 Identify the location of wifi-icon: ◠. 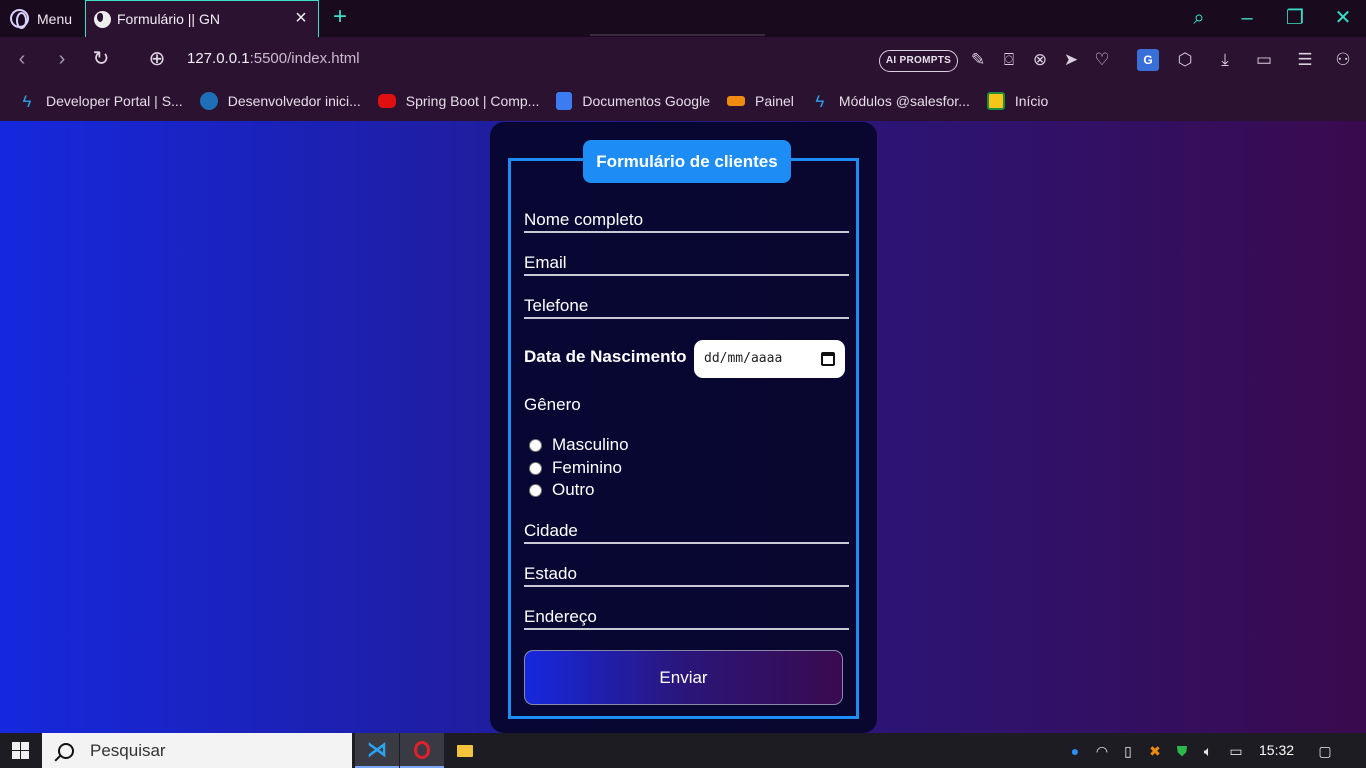
(1102, 751).